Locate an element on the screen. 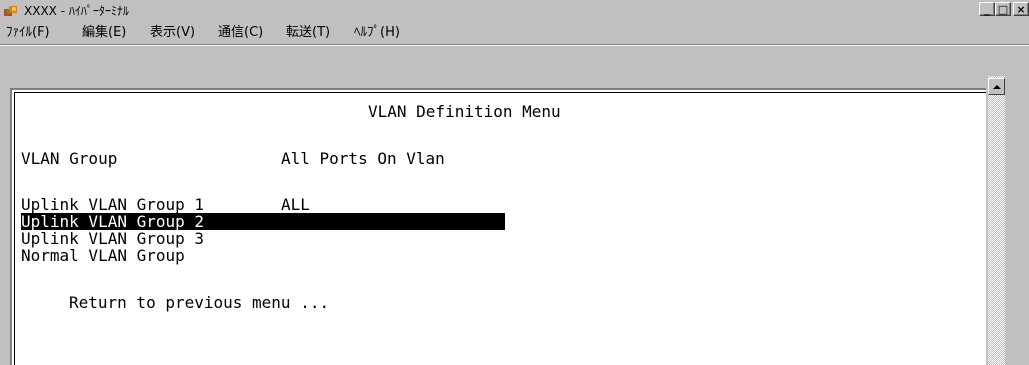  vlan-row-uplink-2: Uplink VLAN Group 2 is located at coordinates (112, 221).